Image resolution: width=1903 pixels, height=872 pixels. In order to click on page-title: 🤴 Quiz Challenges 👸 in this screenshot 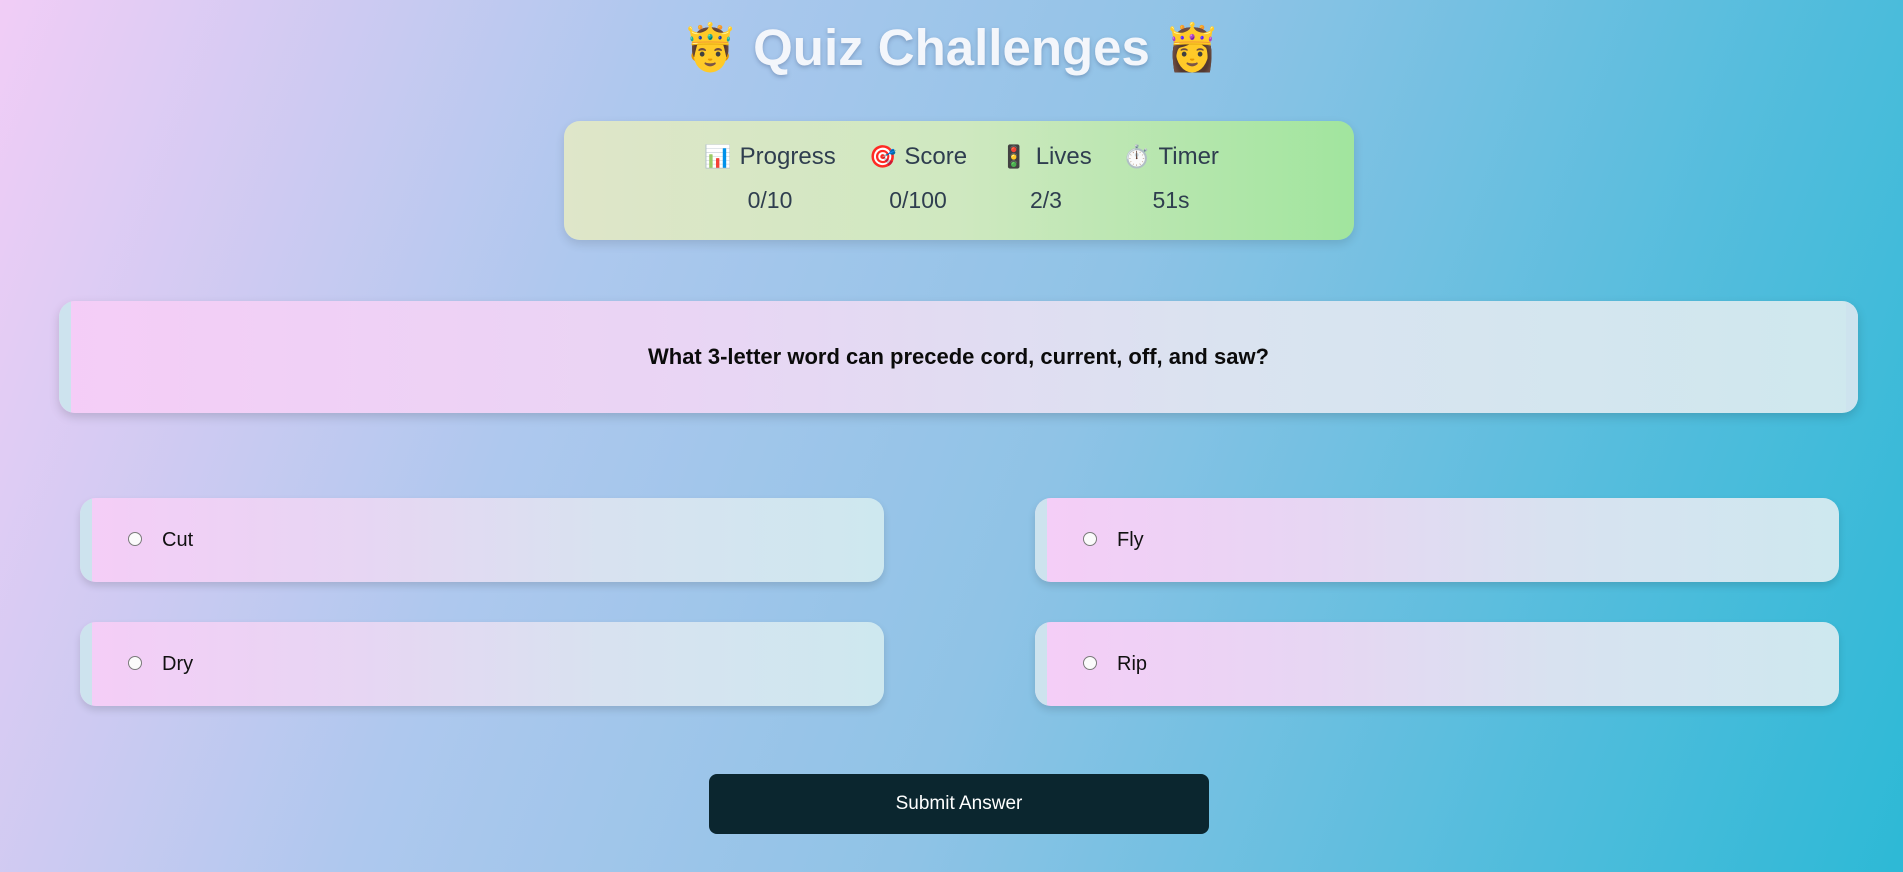, I will do `click(951, 47)`.